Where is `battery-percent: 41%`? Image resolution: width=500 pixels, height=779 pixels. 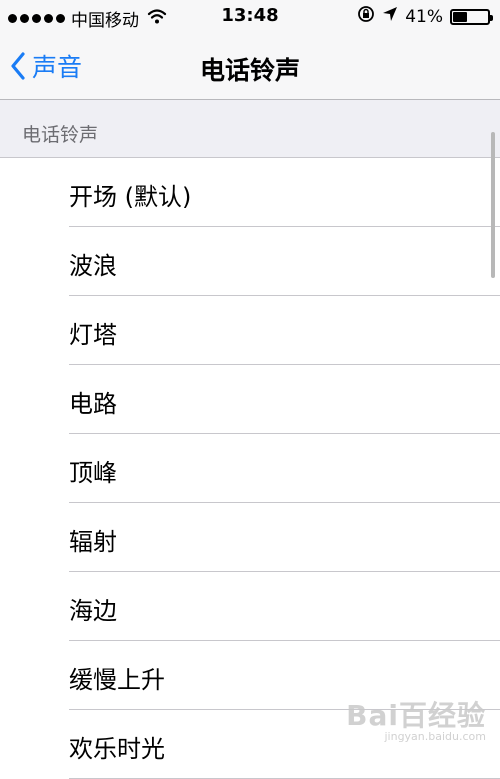 battery-percent: 41% is located at coordinates (424, 16).